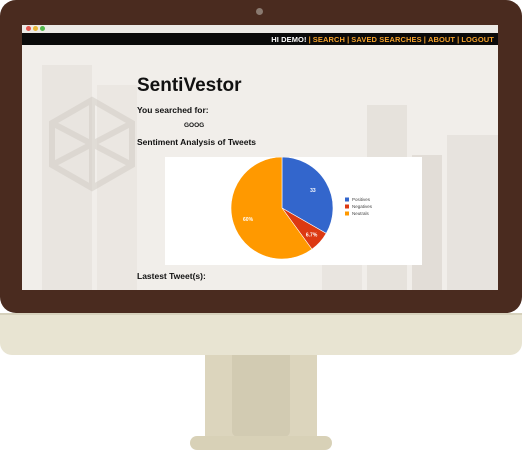 This screenshot has width=522, height=452. Describe the element at coordinates (194, 125) in the screenshot. I see `search-term: GOOG` at that location.